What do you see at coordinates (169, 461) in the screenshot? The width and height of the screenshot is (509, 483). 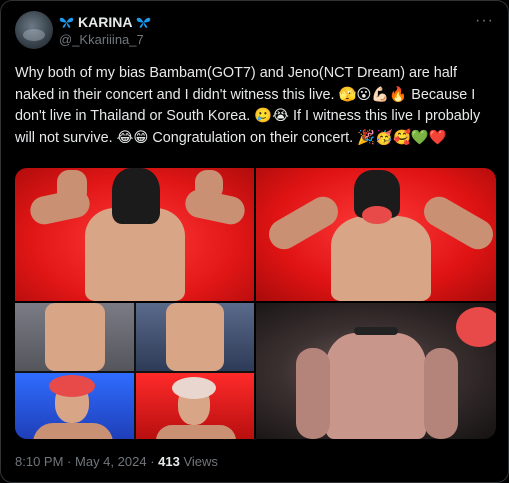 I see `views-count: 413` at bounding box center [169, 461].